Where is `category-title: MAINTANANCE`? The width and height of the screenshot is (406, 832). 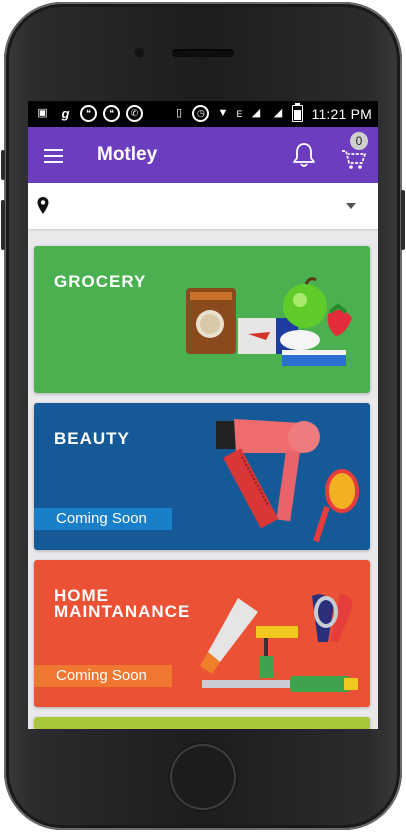
category-title: MAINTANANCE is located at coordinates (122, 611).